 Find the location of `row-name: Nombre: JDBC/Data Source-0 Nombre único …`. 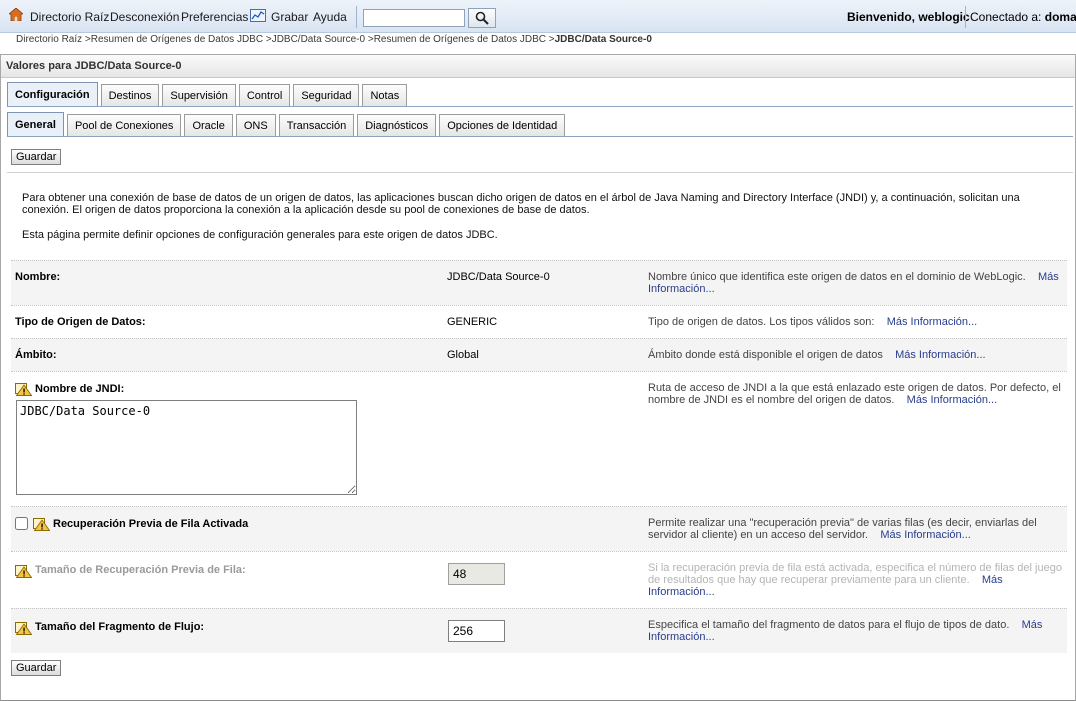

row-name: Nombre: JDBC/Data Source-0 Nombre único … is located at coordinates (539, 282).